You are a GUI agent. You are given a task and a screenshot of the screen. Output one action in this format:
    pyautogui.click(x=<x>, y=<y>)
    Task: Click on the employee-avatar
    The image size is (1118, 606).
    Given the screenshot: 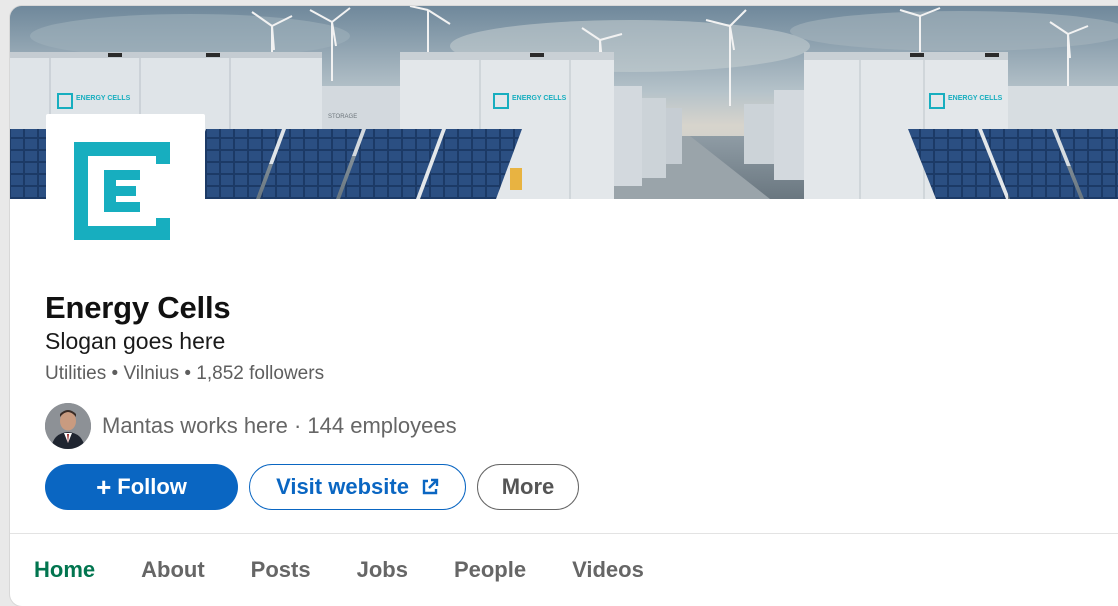 What is the action you would take?
    pyautogui.click(x=68, y=426)
    